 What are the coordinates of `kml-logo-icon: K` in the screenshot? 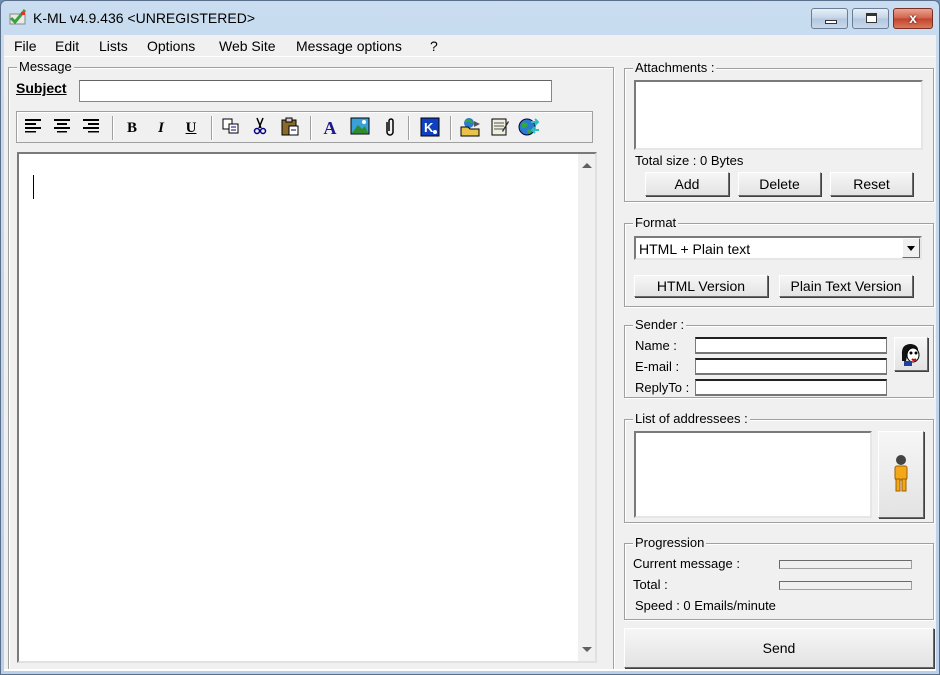 It's located at (430, 127).